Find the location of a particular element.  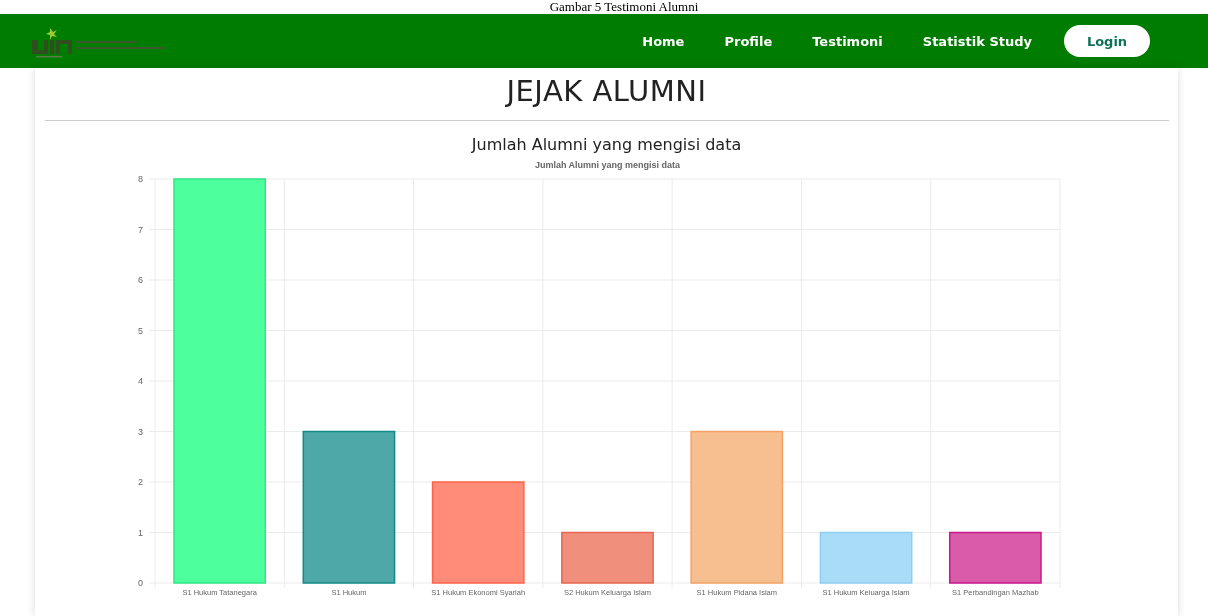

y-axis-label: 3 is located at coordinates (140, 431).